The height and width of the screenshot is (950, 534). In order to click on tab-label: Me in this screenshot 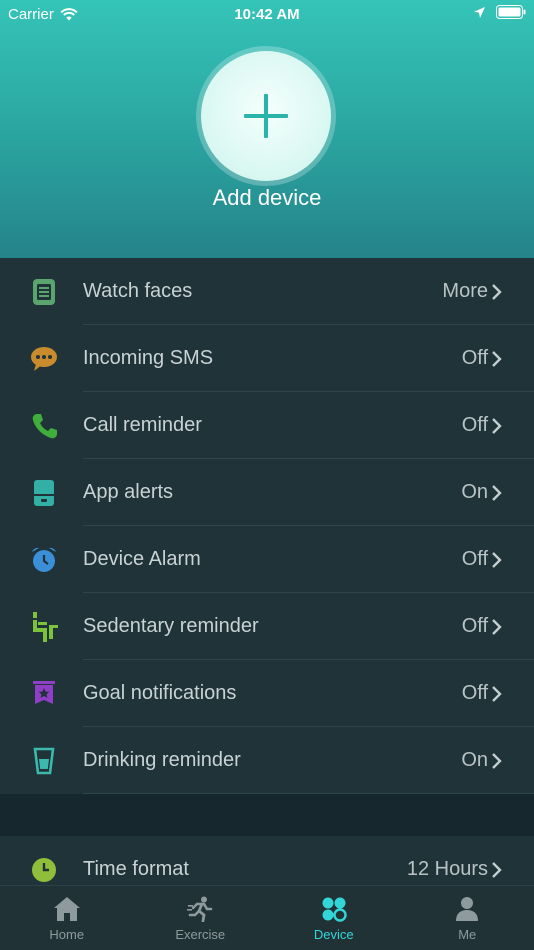, I will do `click(467, 934)`.